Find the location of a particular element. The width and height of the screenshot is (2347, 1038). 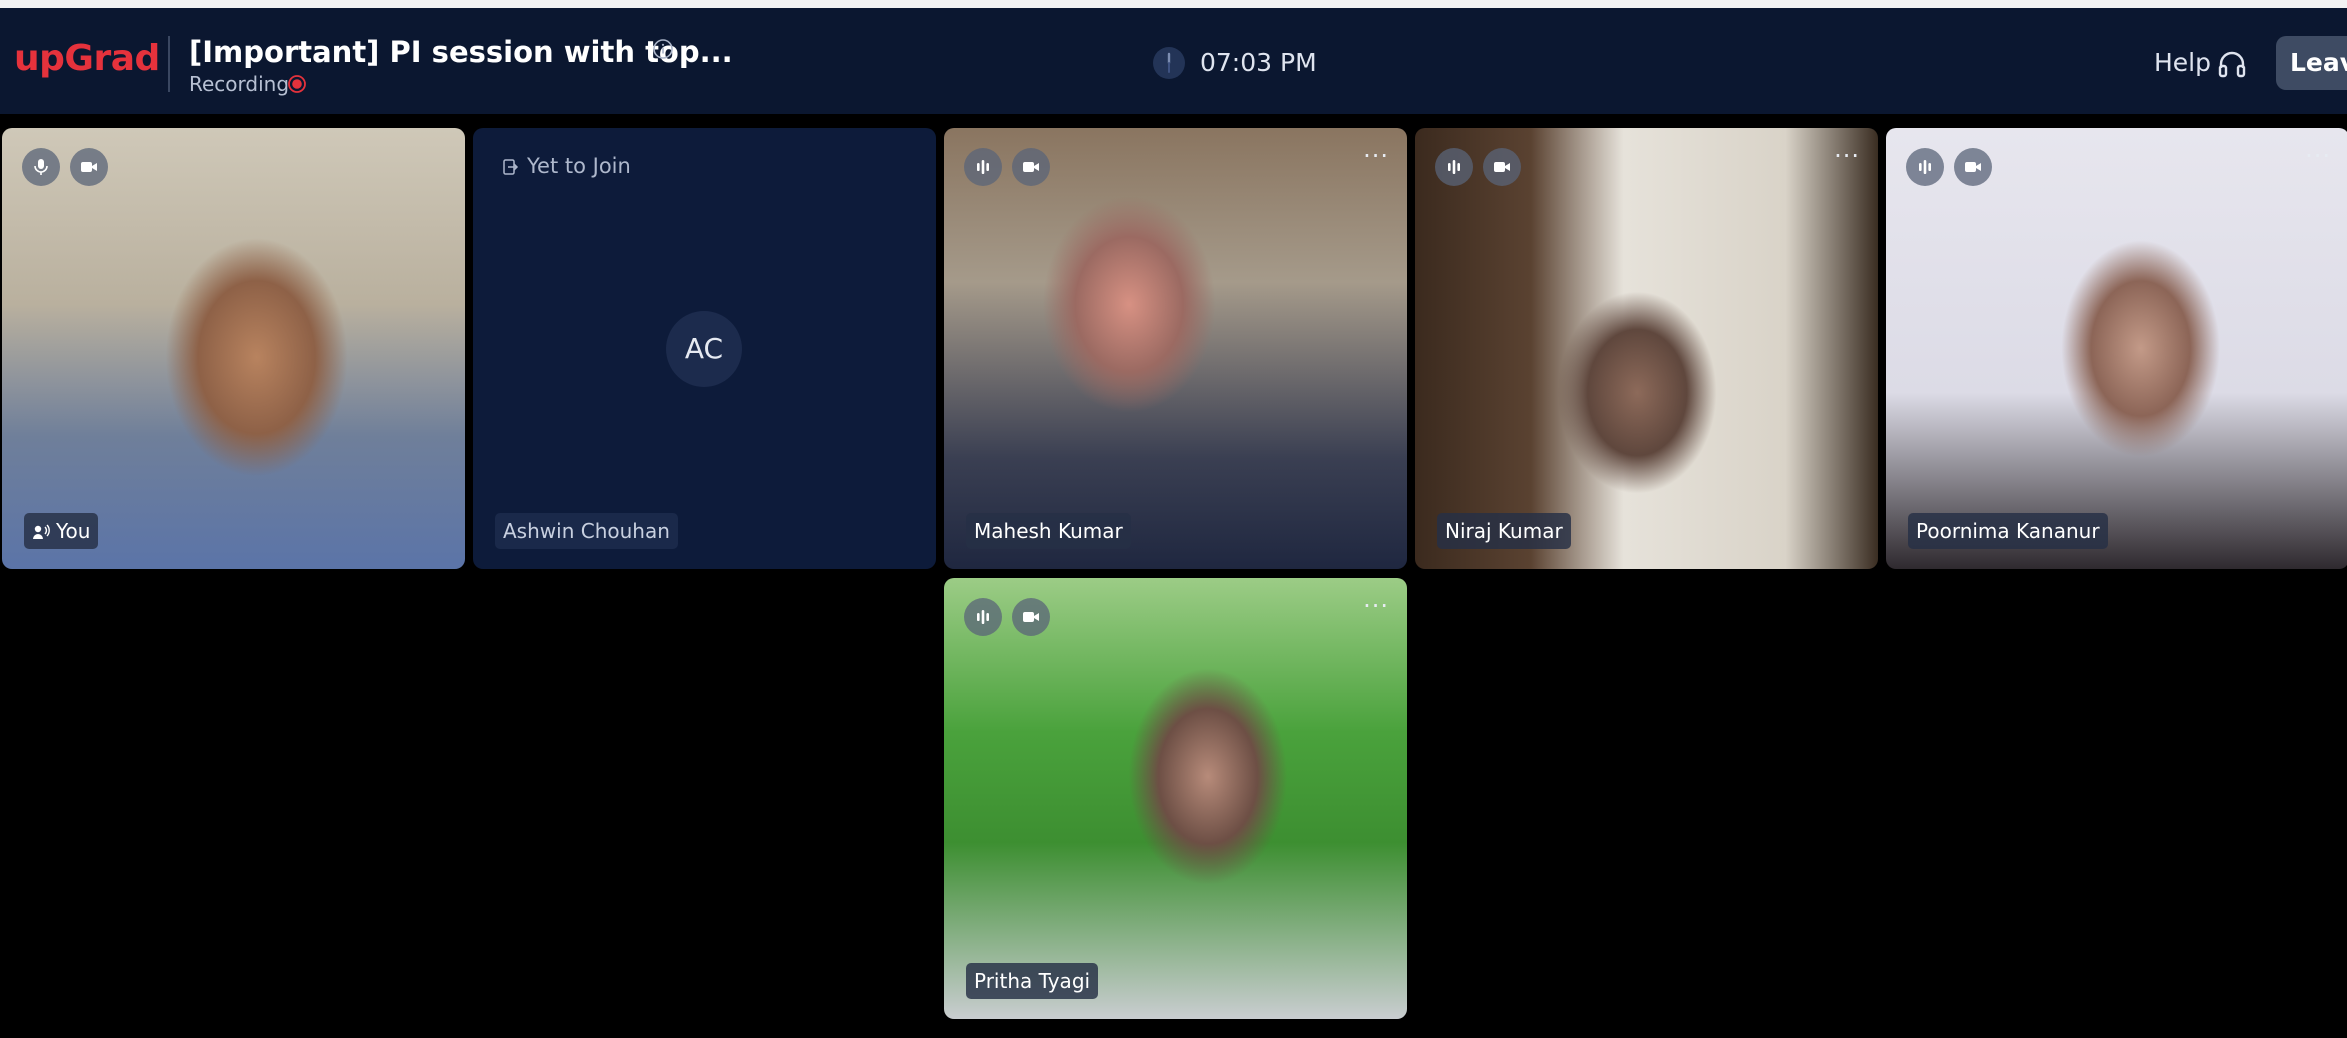

participant-name-tag: Poornima Kananur is located at coordinates (2008, 531).